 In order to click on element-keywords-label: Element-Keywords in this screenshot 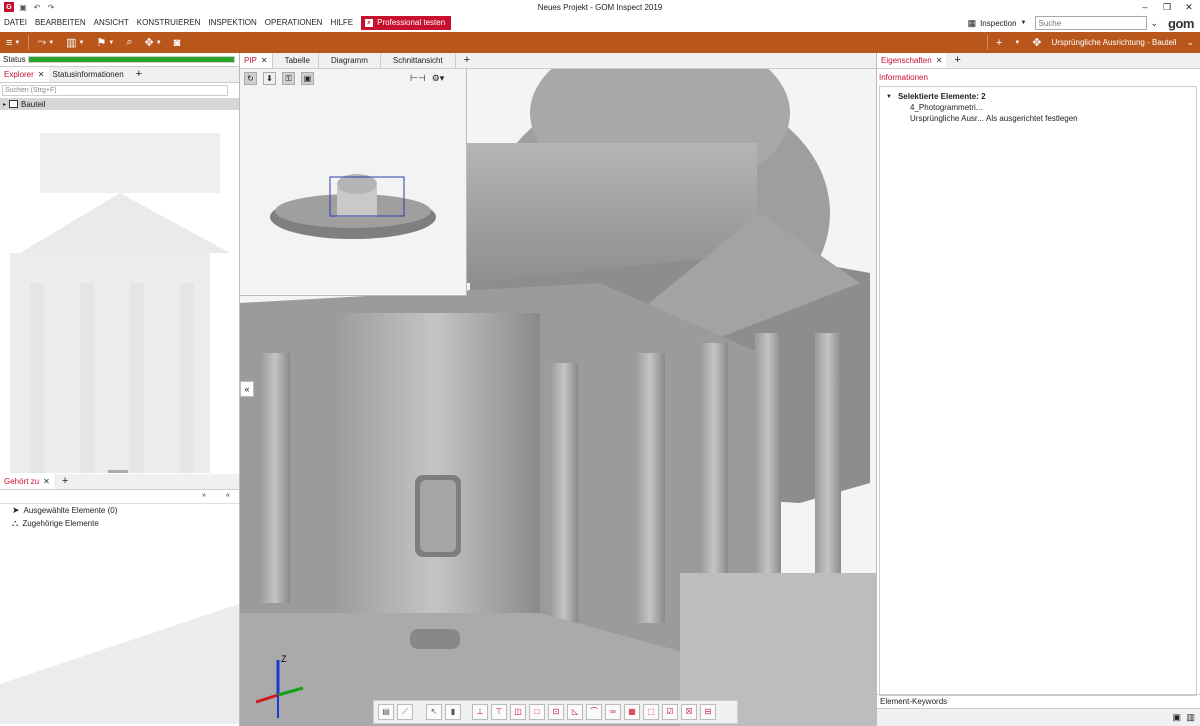, I will do `click(1038, 701)`.